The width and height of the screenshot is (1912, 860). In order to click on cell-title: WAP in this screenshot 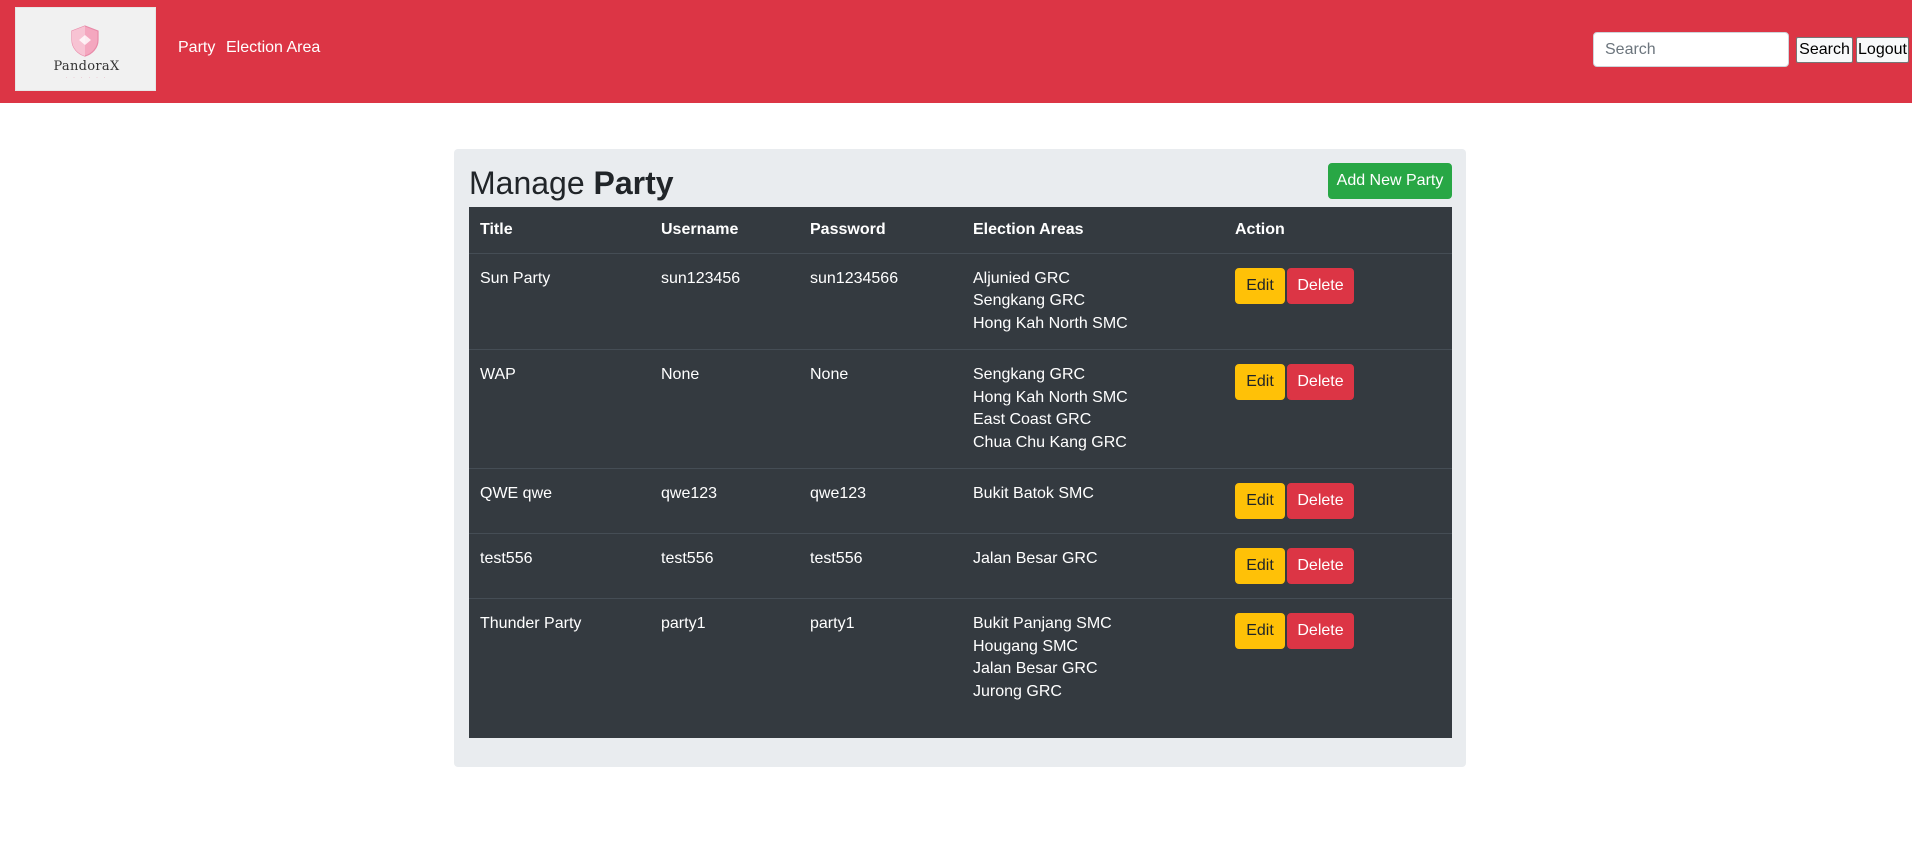, I will do `click(559, 409)`.